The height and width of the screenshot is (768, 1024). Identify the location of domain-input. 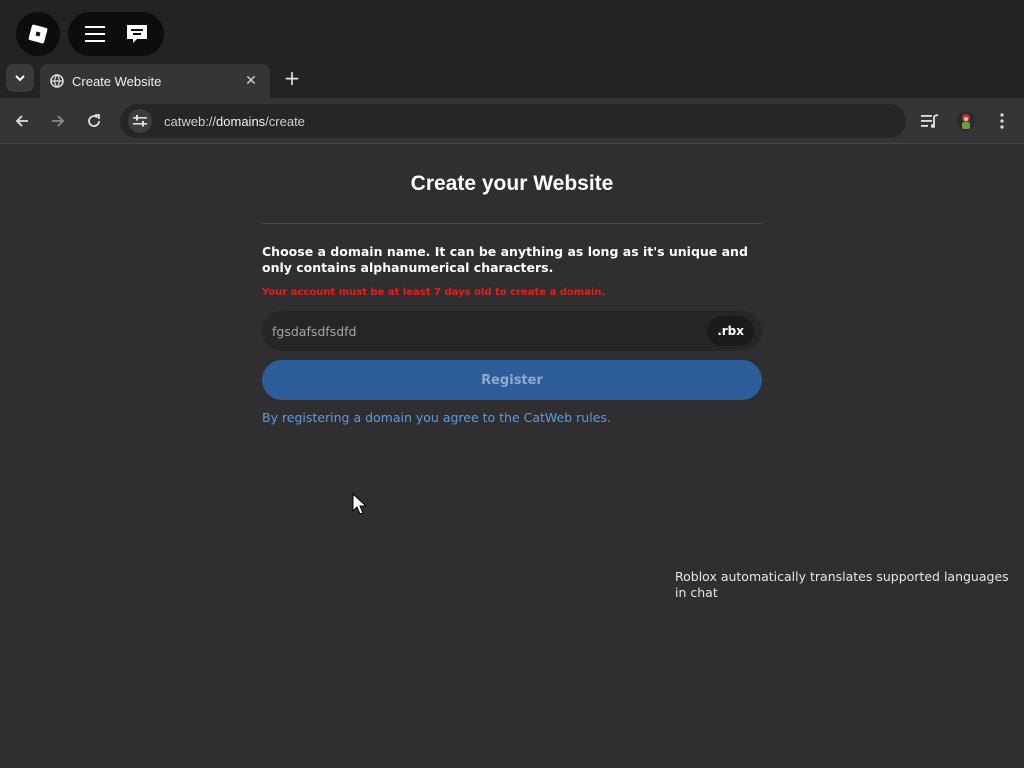
(490, 331).